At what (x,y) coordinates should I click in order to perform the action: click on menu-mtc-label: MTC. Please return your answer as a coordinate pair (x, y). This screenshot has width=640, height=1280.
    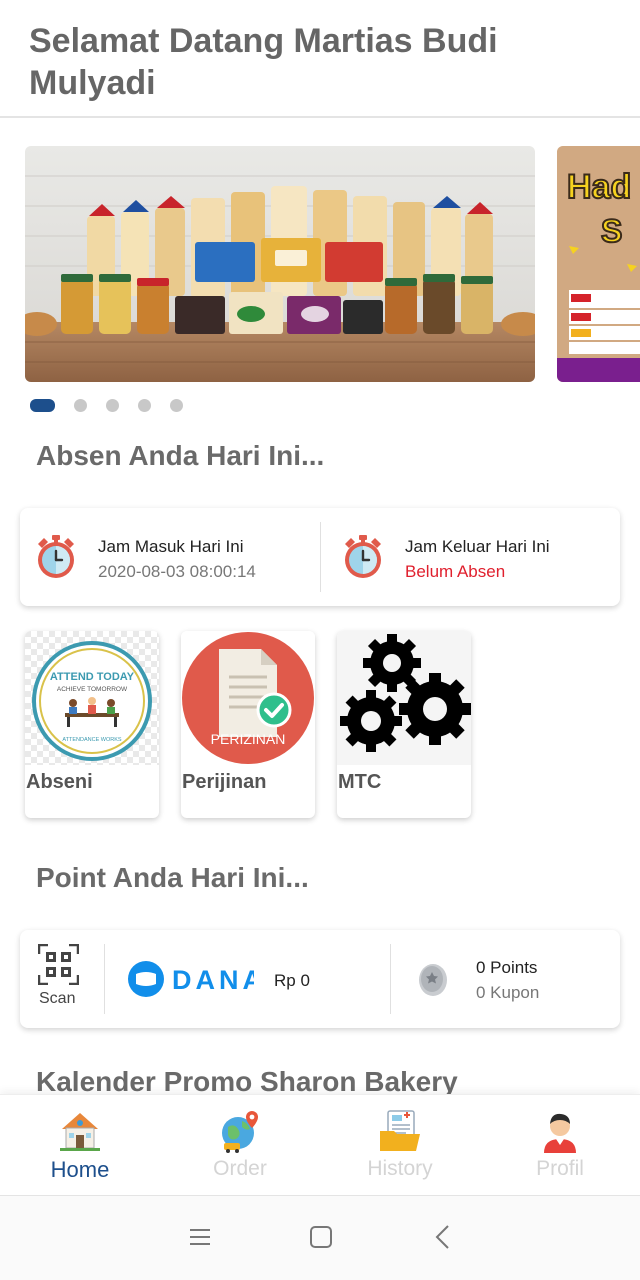
    Looking at the image, I should click on (360, 782).